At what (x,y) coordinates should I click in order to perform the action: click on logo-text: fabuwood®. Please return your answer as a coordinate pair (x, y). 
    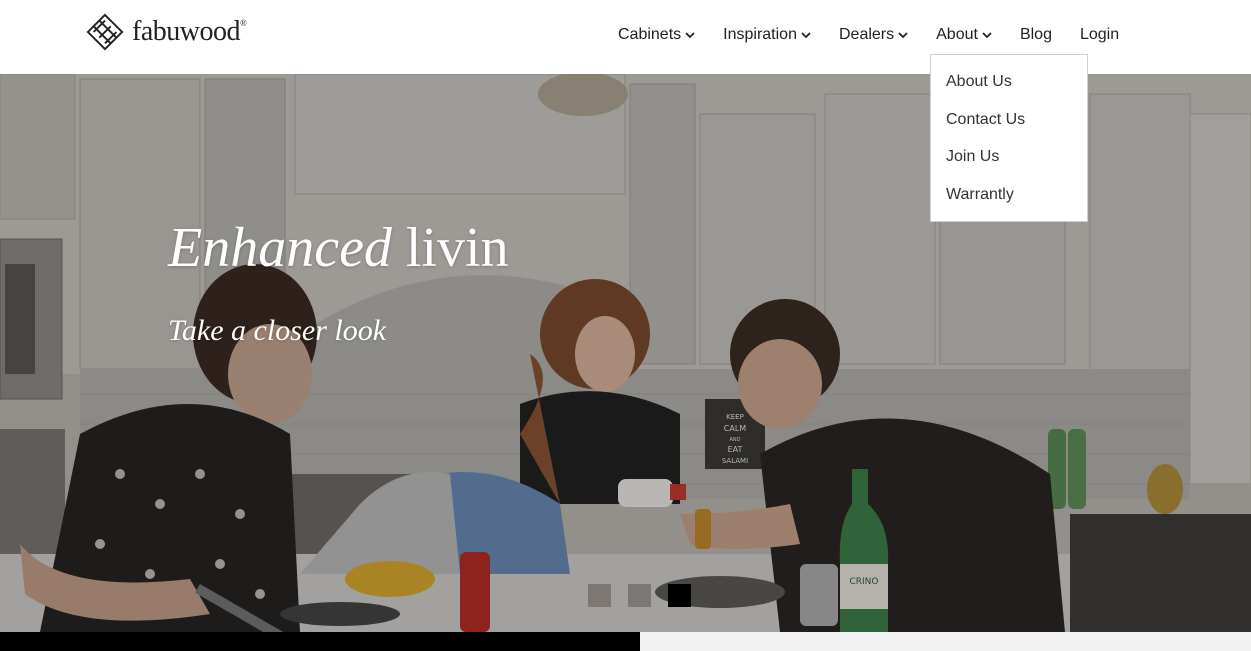
    Looking at the image, I should click on (189, 31).